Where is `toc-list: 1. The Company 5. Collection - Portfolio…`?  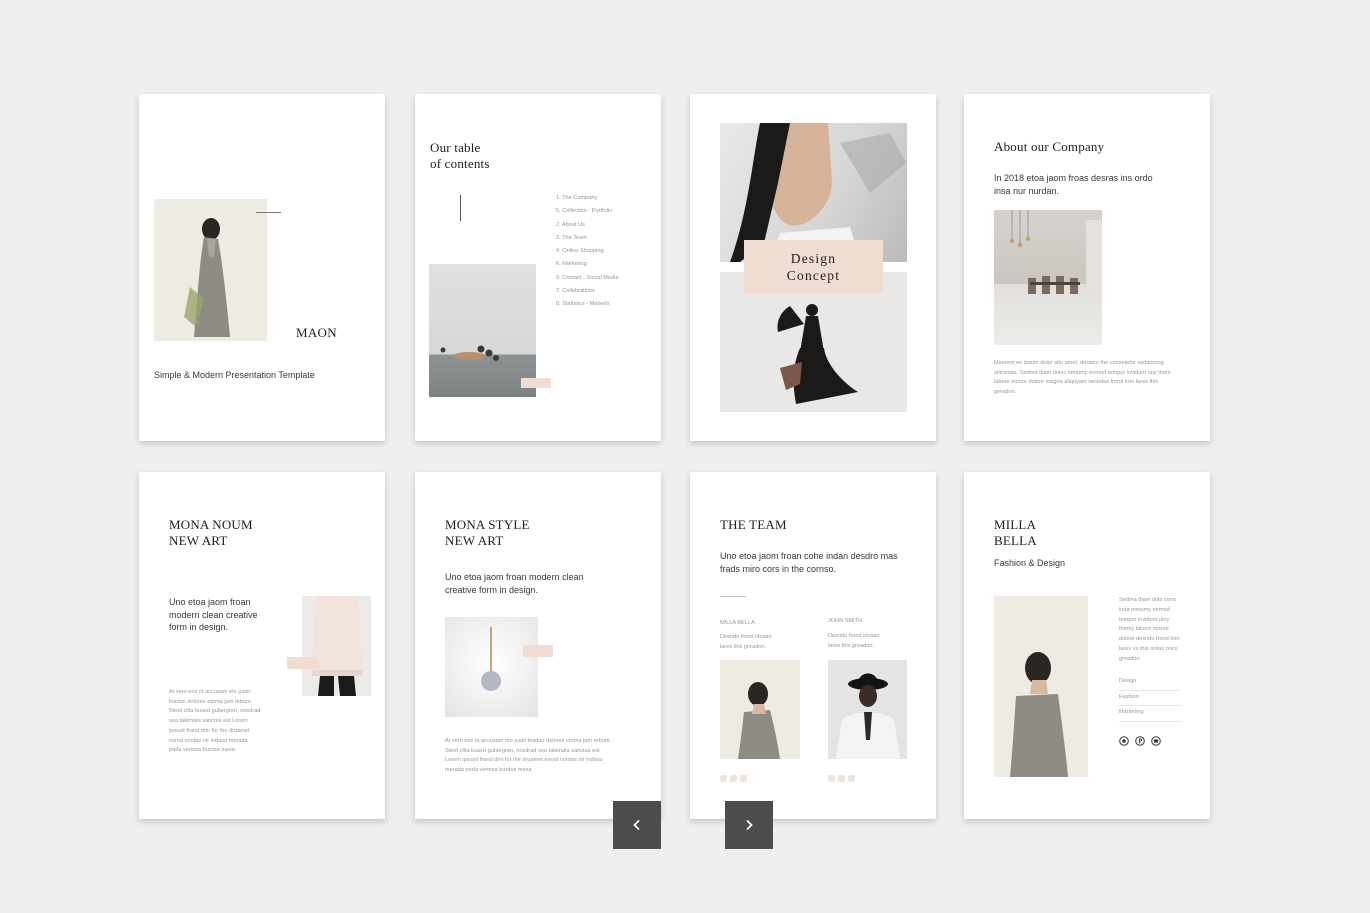 toc-list: 1. The Company 5. Collection - Portfolio… is located at coordinates (587, 252).